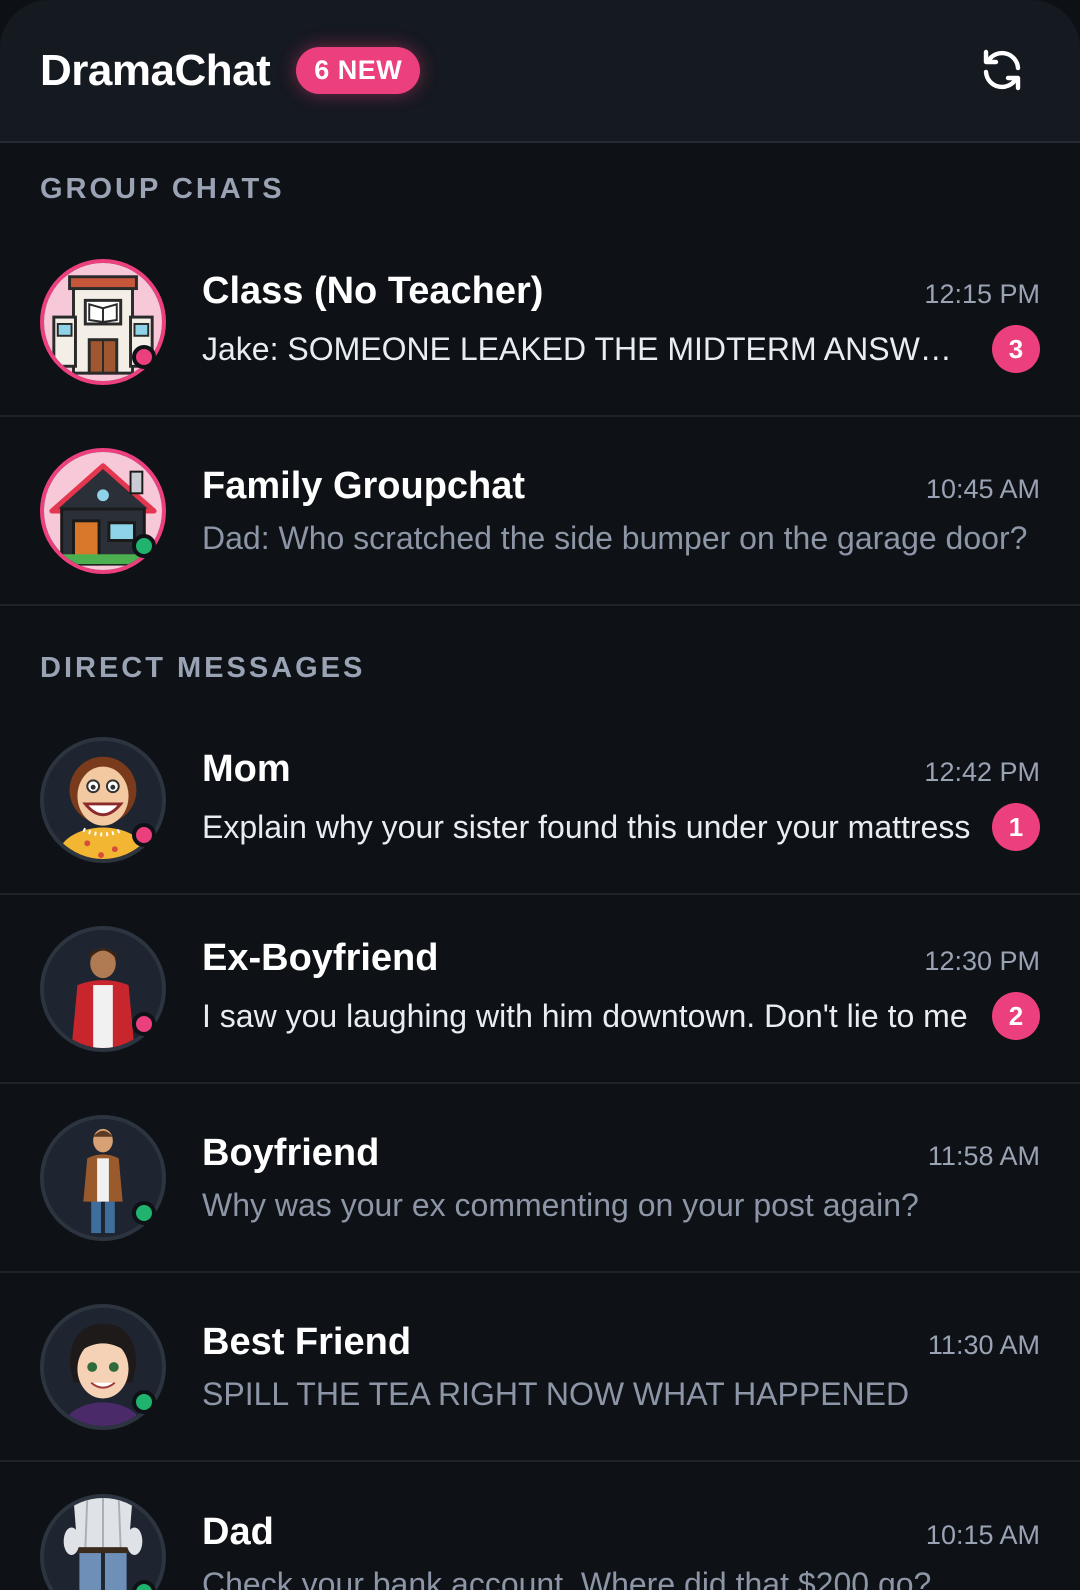  I want to click on chat-name: Family Groupchat, so click(364, 485).